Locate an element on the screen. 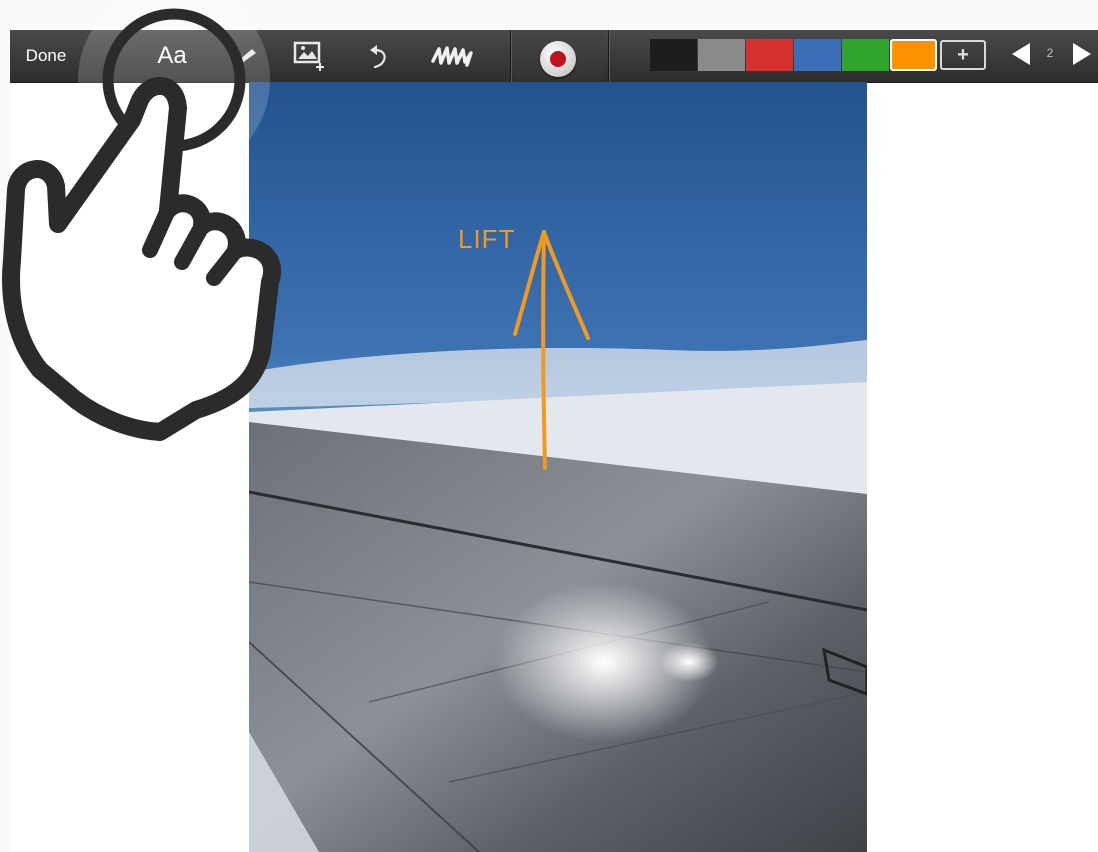  page-number: 2 is located at coordinates (1050, 53).